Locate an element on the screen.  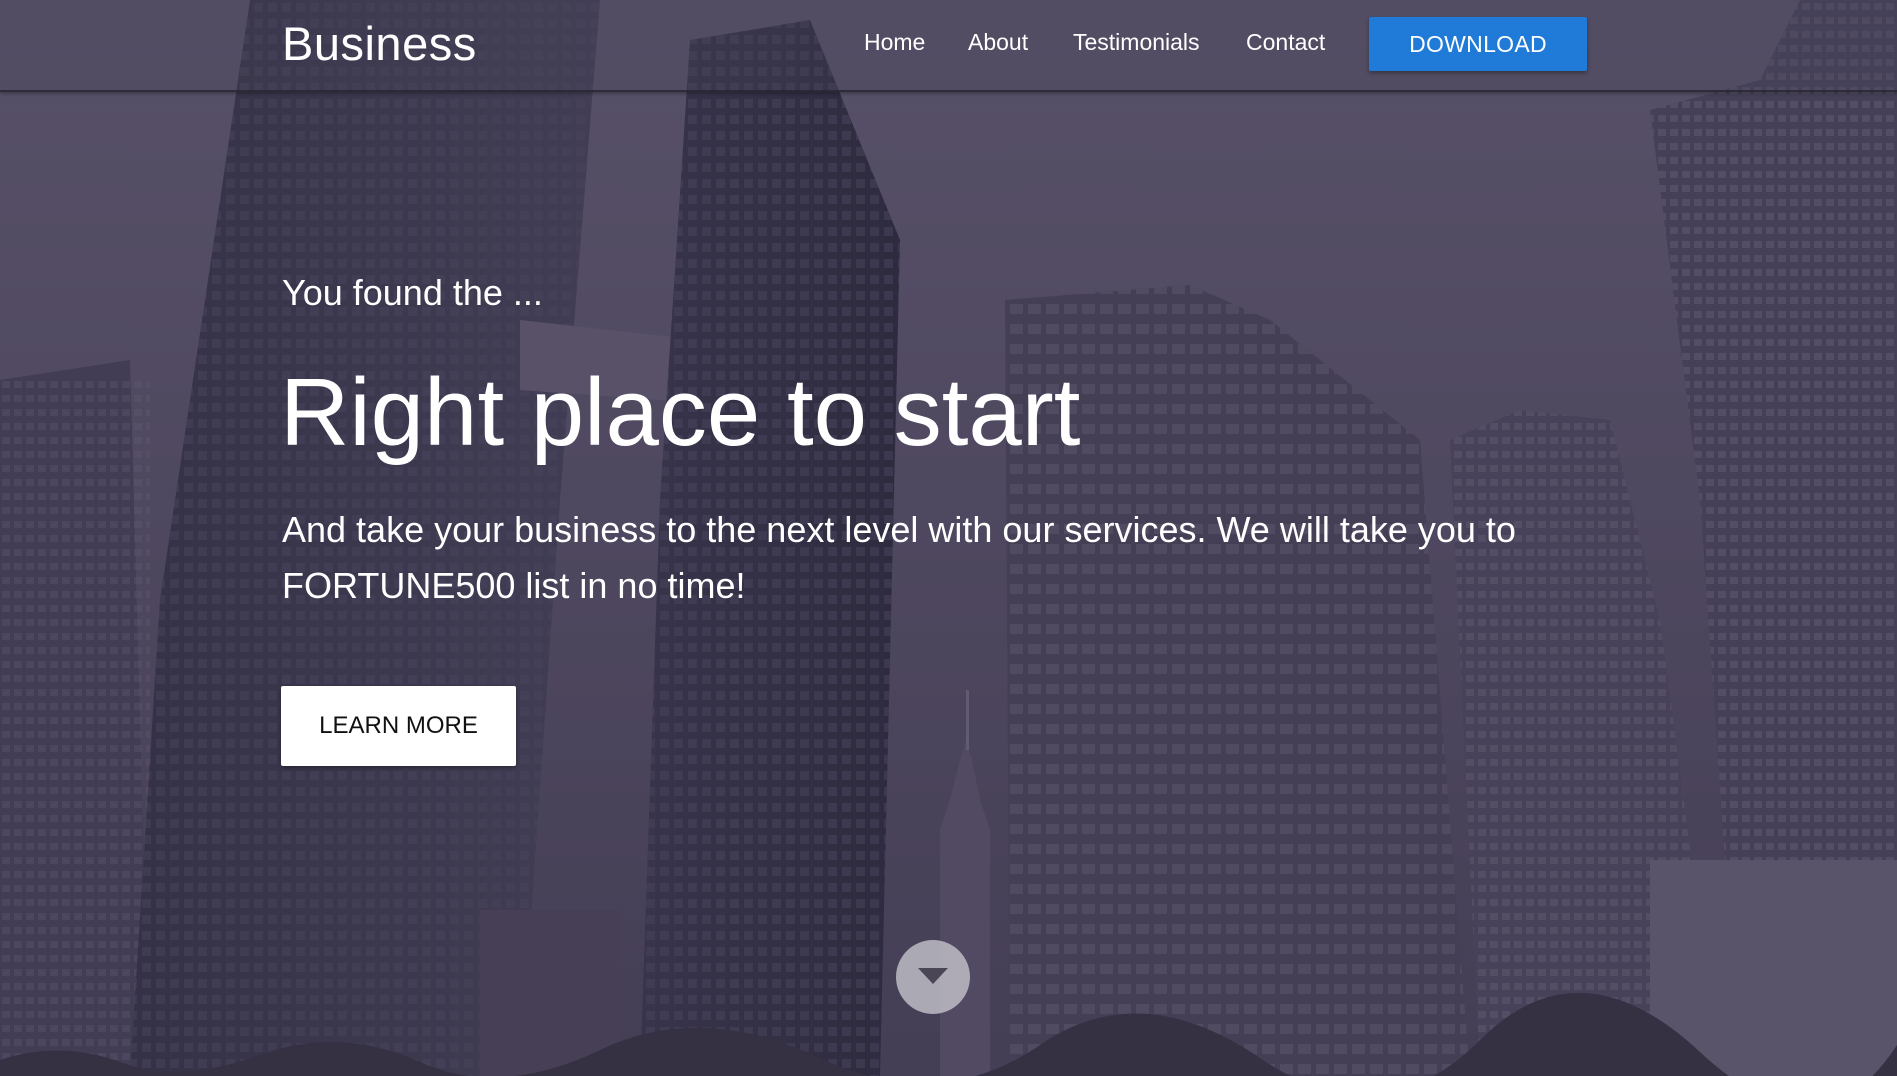
scroll-down-button is located at coordinates (933, 977).